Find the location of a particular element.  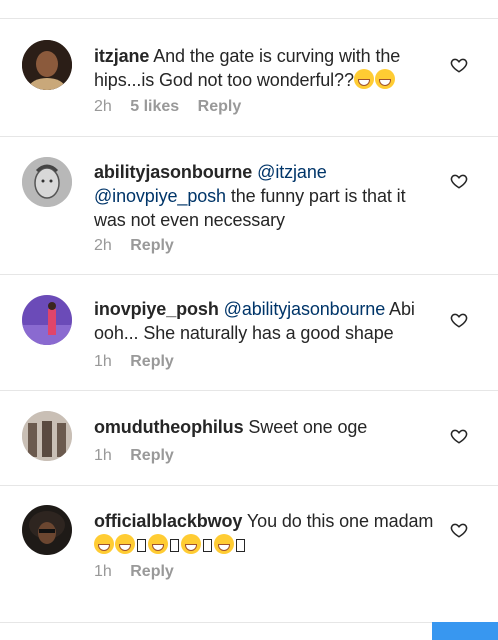

comment-text: officialblackbwoy You do this one madam is located at coordinates (266, 533).